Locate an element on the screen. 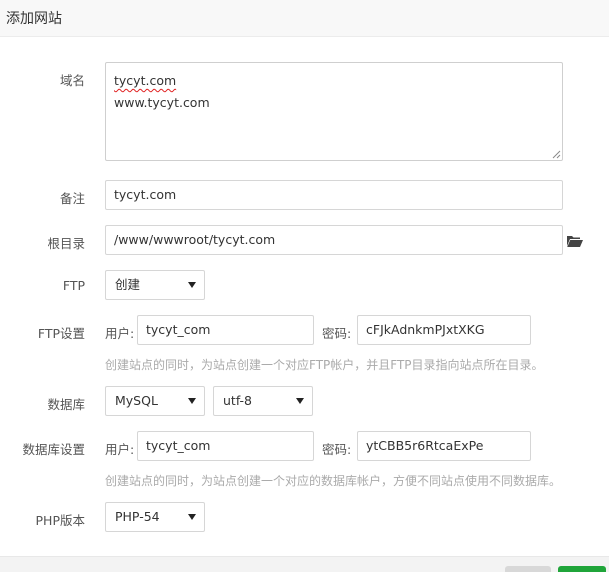  database-type-select: MySQL is located at coordinates (155, 401).